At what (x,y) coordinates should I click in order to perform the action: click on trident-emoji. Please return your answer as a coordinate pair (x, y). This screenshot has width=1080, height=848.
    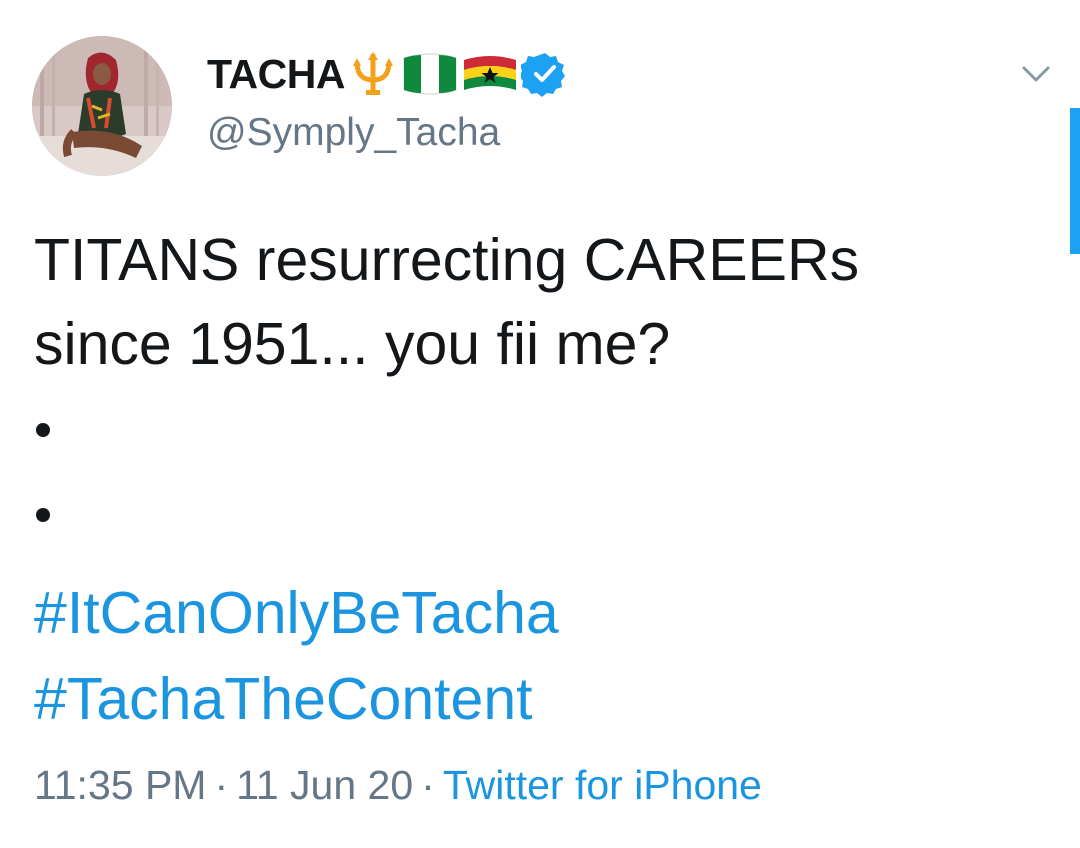
    Looking at the image, I should click on (373, 74).